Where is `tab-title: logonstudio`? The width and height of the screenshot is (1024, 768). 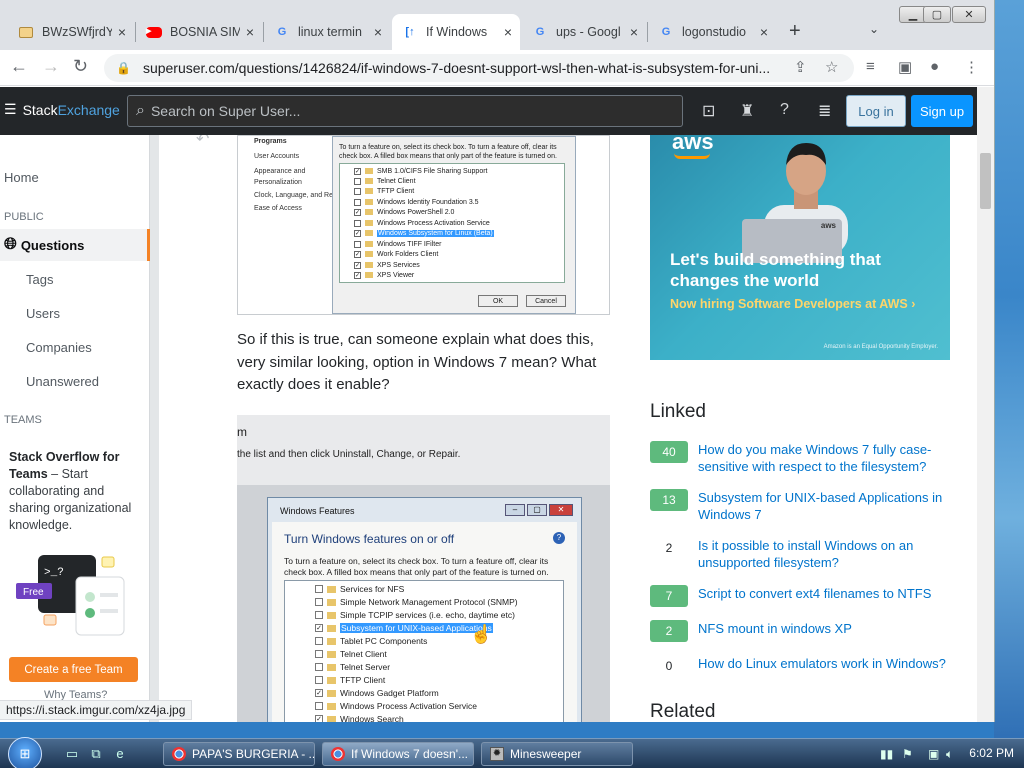 tab-title: logonstudio is located at coordinates (714, 32).